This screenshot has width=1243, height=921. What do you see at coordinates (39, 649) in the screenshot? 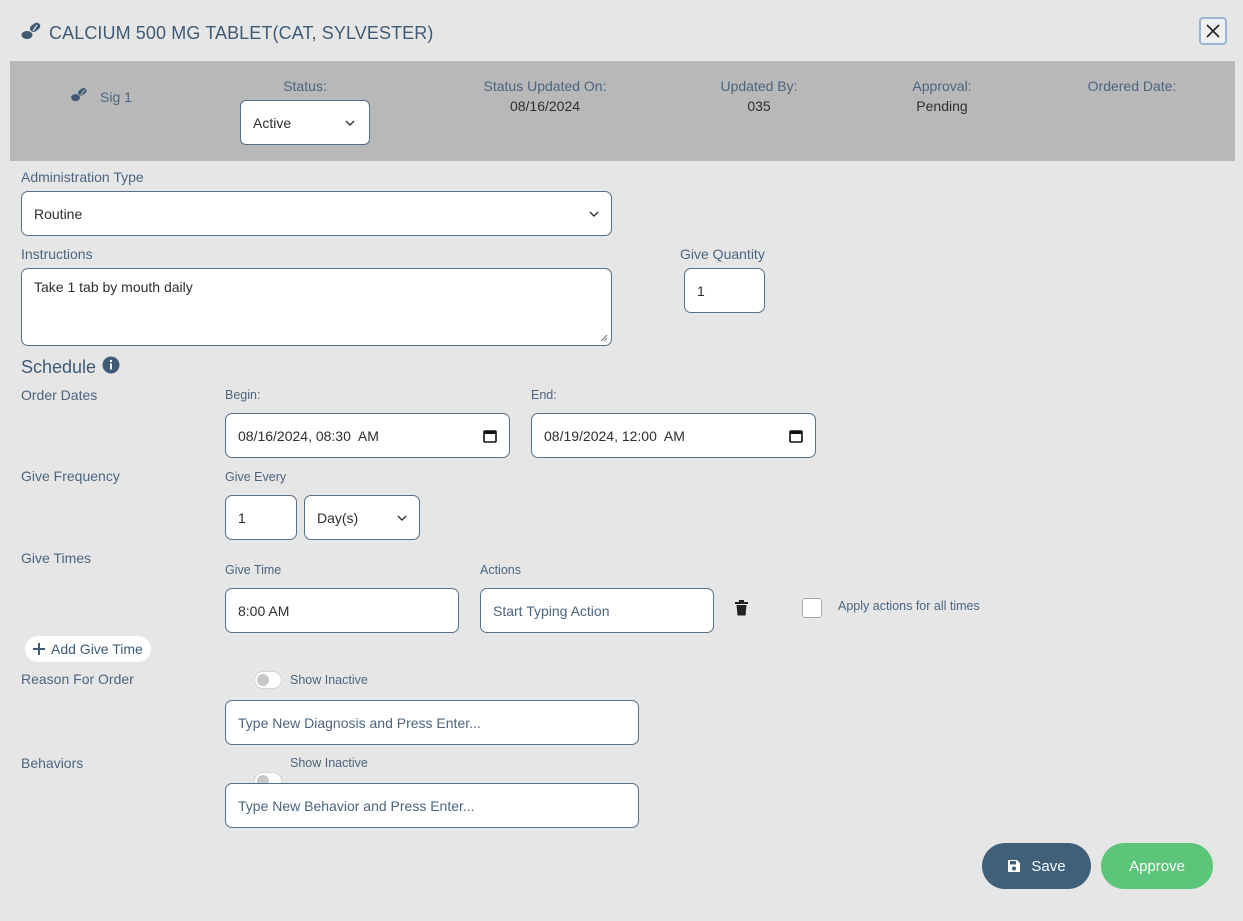
I see `plus-icon` at bounding box center [39, 649].